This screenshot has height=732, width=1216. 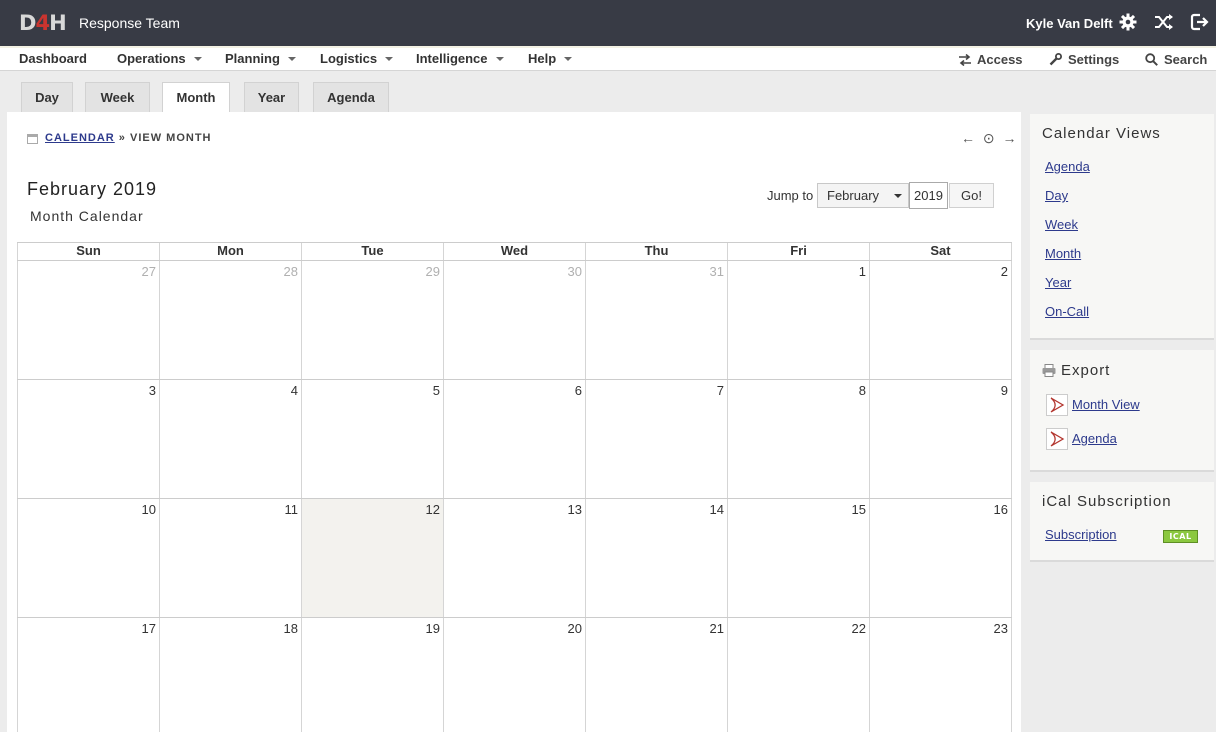 I want to click on export-title: Export, so click(x=1086, y=370).